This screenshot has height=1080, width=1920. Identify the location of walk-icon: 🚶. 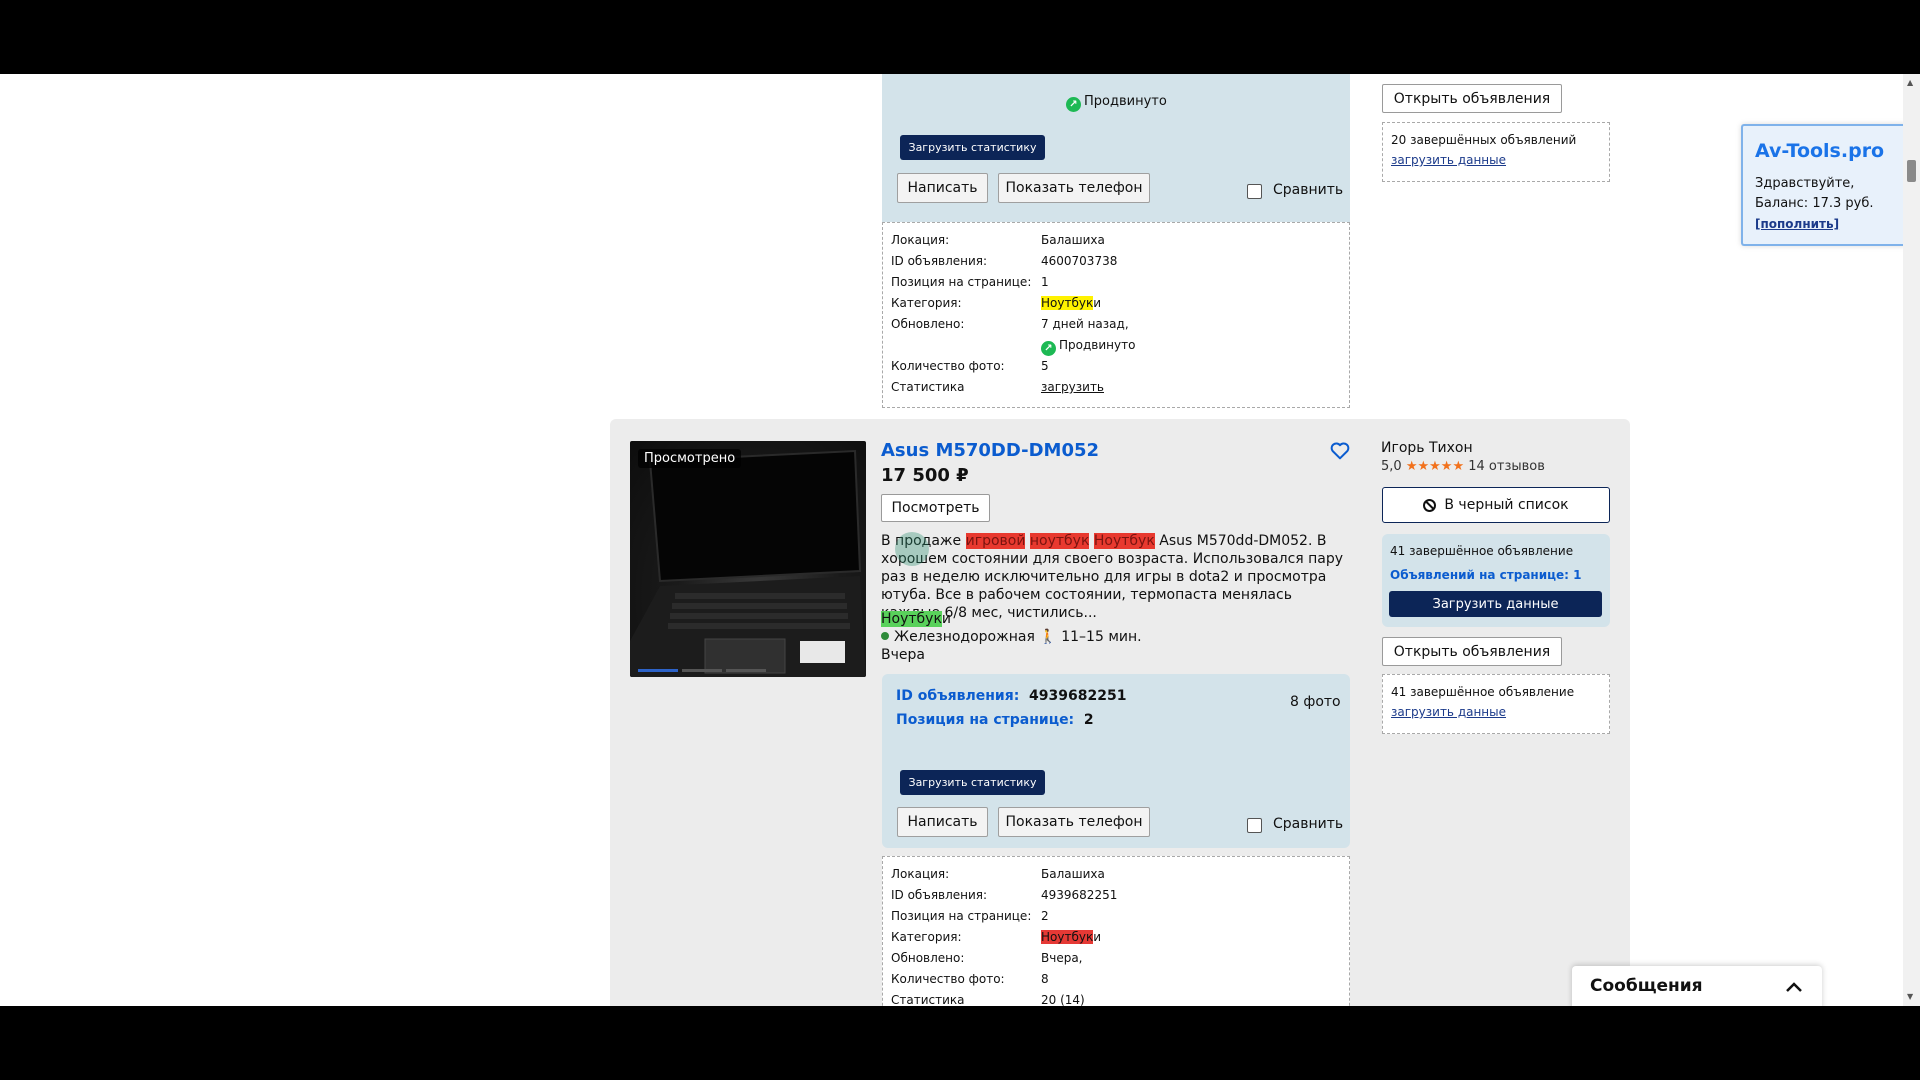
(1048, 637).